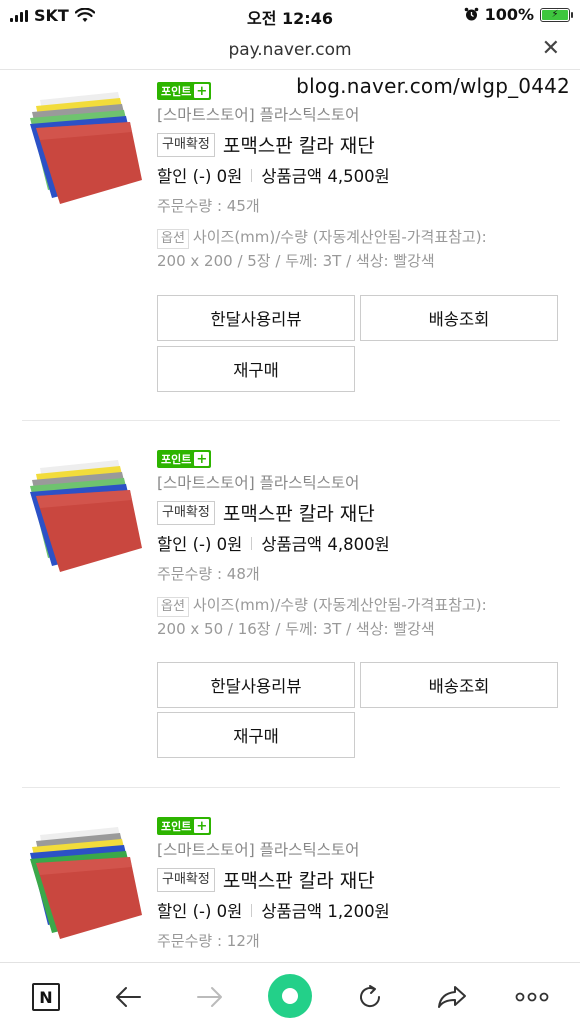 Image resolution: width=580 pixels, height=1031 pixels. What do you see at coordinates (325, 176) in the screenshot?
I see `amount-text: 상품금액 4,500원` at bounding box center [325, 176].